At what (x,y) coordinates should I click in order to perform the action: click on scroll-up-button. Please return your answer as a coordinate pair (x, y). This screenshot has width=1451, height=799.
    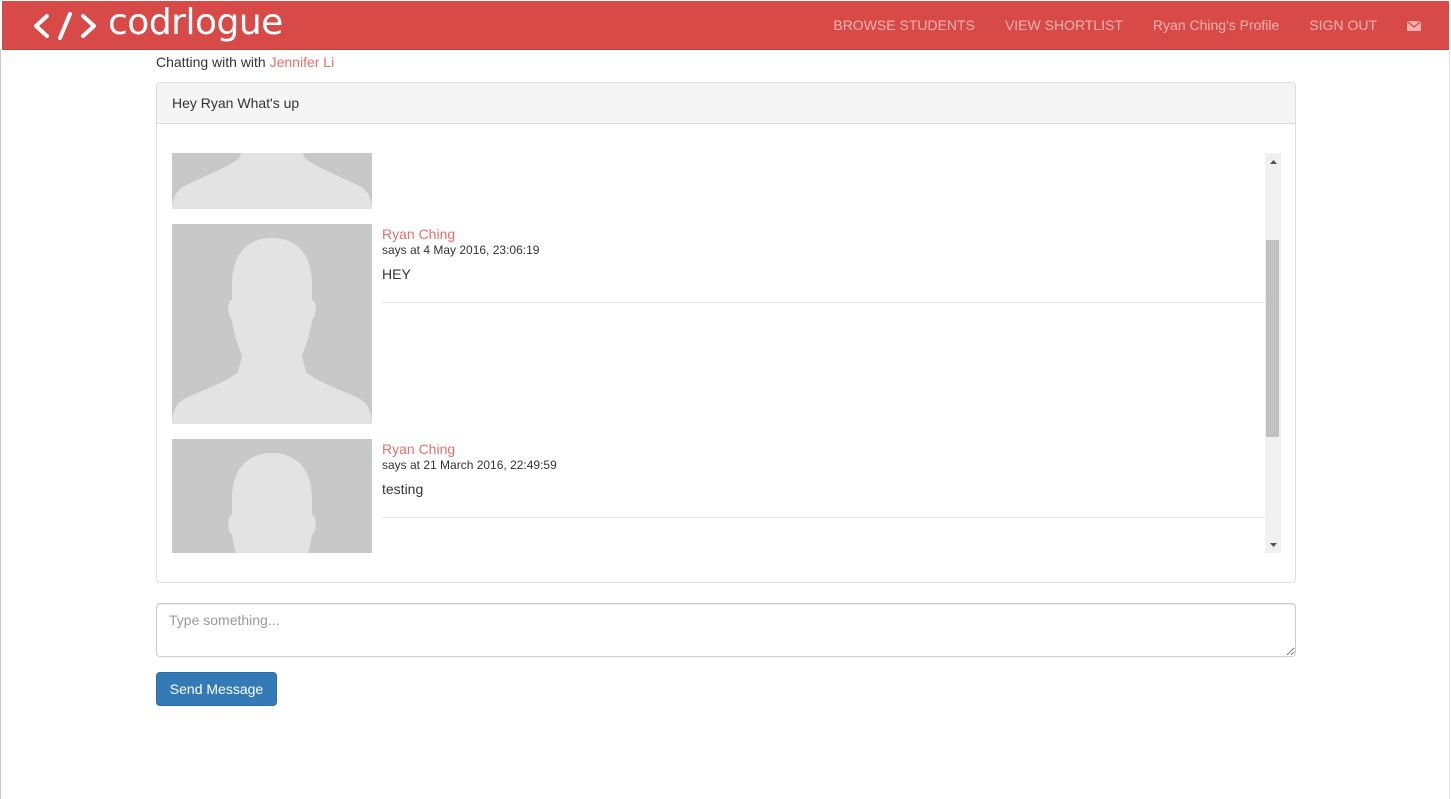
    Looking at the image, I should click on (1273, 161).